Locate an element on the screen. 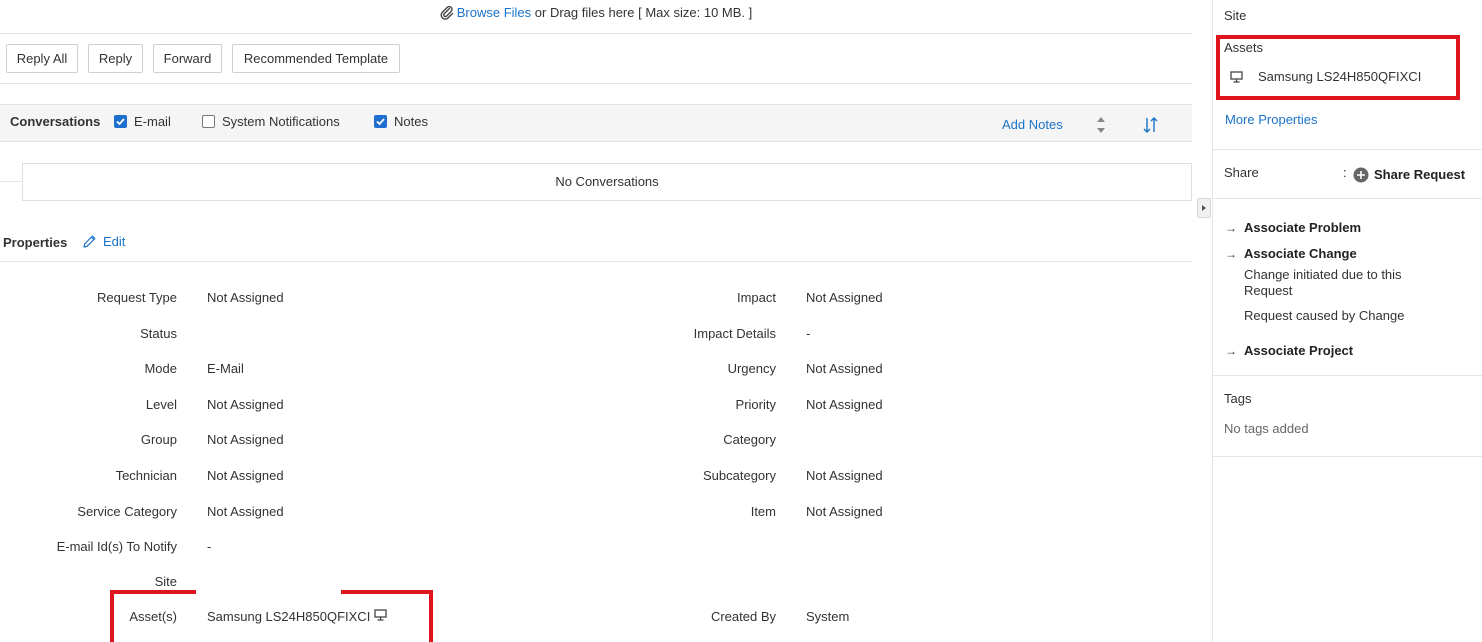 The width and height of the screenshot is (1482, 642). conversations-title: Conversations is located at coordinates (55, 121).